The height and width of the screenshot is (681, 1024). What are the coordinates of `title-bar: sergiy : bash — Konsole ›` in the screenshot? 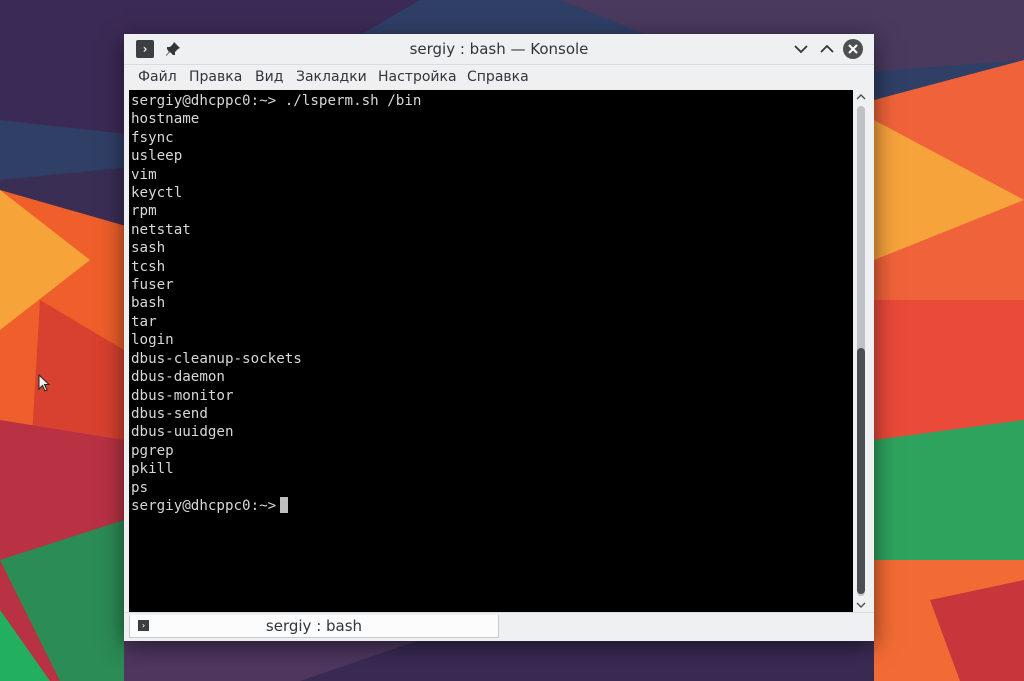 It's located at (499, 49).